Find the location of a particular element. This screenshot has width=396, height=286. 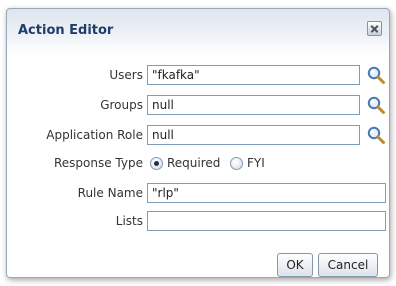

users-row: Users is located at coordinates (199, 76).